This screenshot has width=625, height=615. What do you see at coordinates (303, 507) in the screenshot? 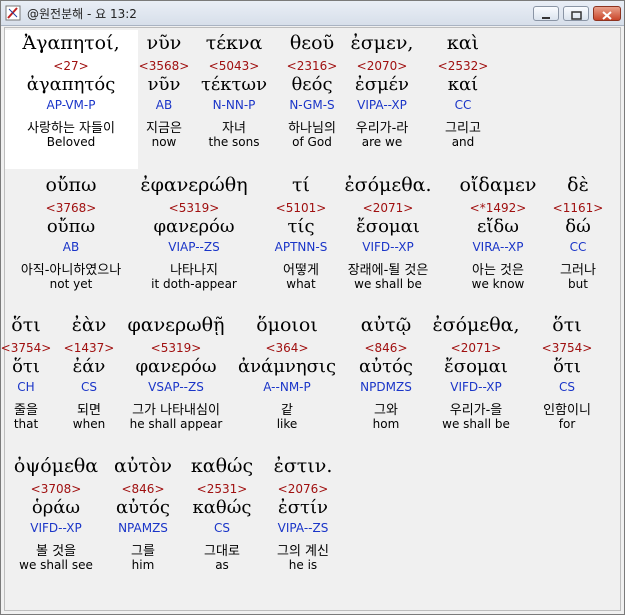
I see `lemma: ἐστίν` at bounding box center [303, 507].